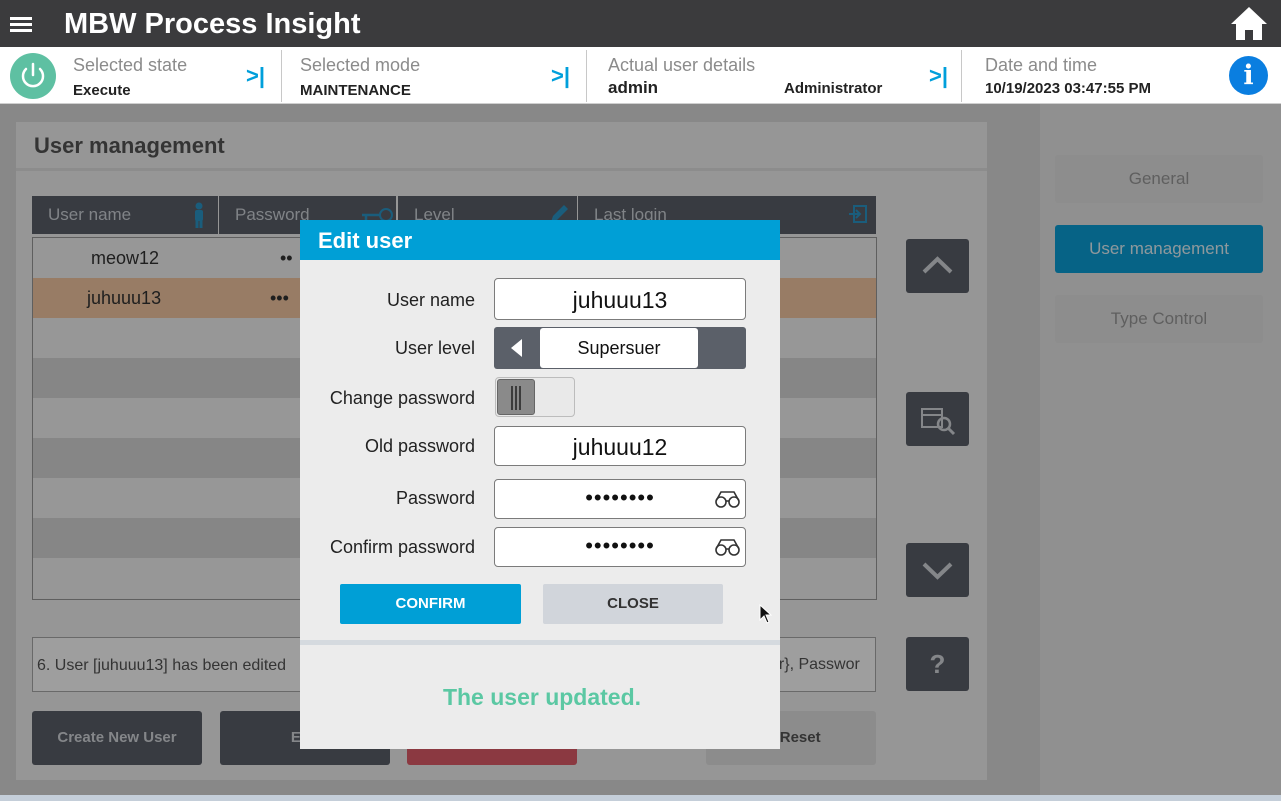  What do you see at coordinates (435, 498) in the screenshot?
I see `password-label: Password` at bounding box center [435, 498].